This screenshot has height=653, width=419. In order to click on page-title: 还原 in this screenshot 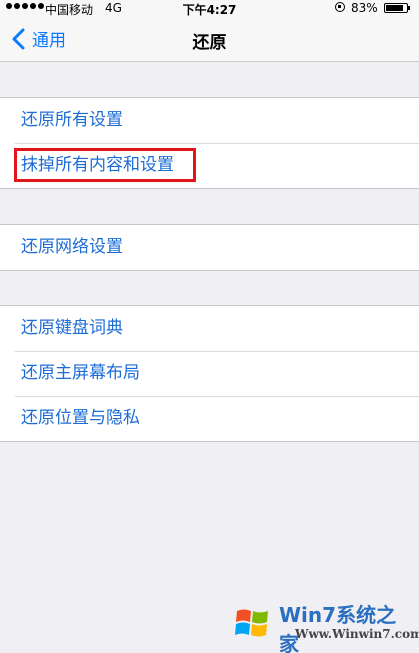, I will do `click(209, 43)`.